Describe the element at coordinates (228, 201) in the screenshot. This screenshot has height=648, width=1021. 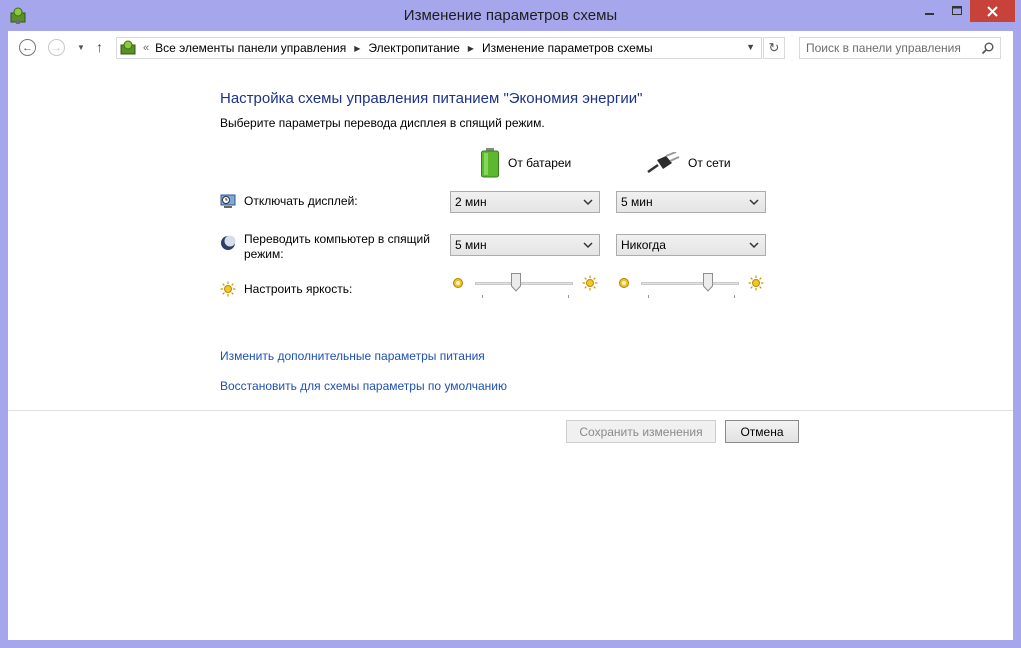
I see `monitor-timer-icon` at that location.